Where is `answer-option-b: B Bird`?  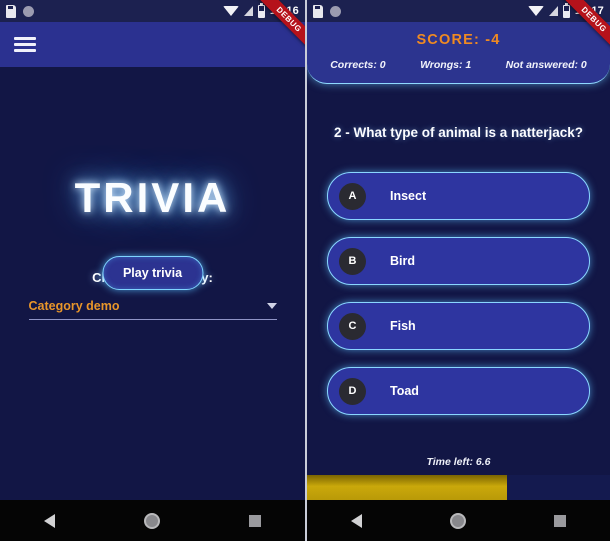 answer-option-b: B Bird is located at coordinates (458, 261).